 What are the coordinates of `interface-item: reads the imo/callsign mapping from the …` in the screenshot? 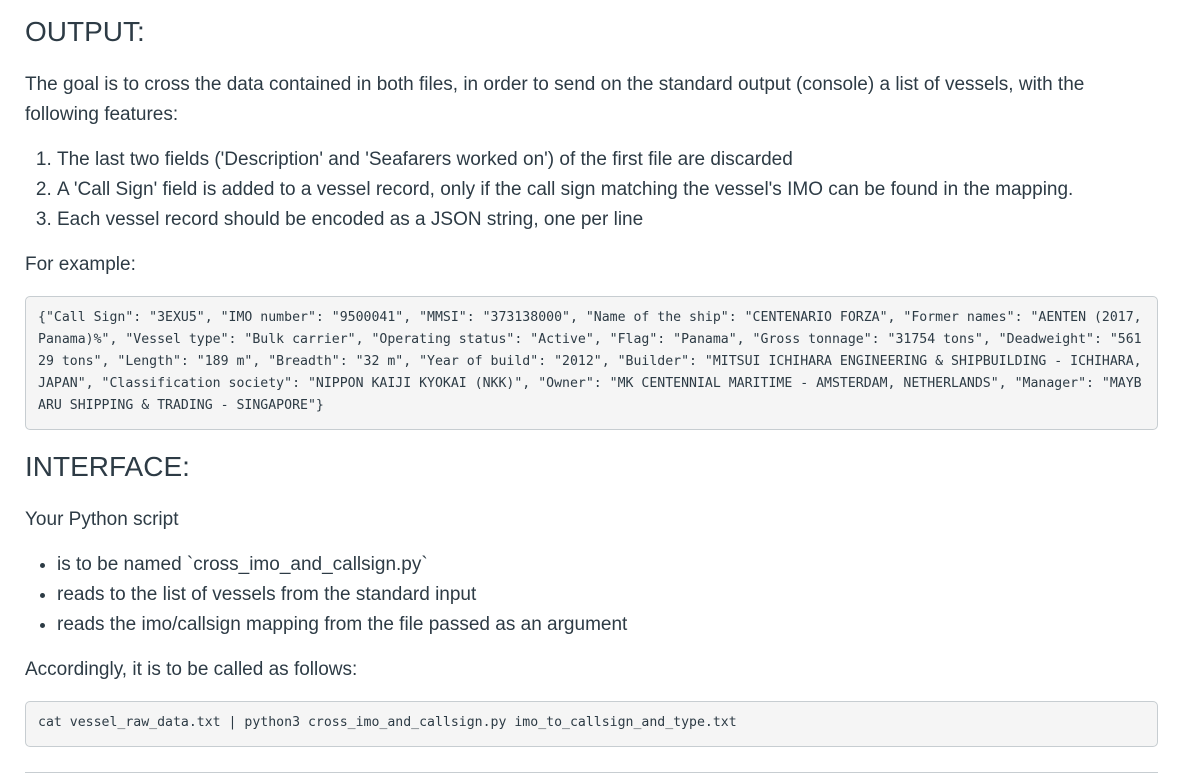 It's located at (342, 625).